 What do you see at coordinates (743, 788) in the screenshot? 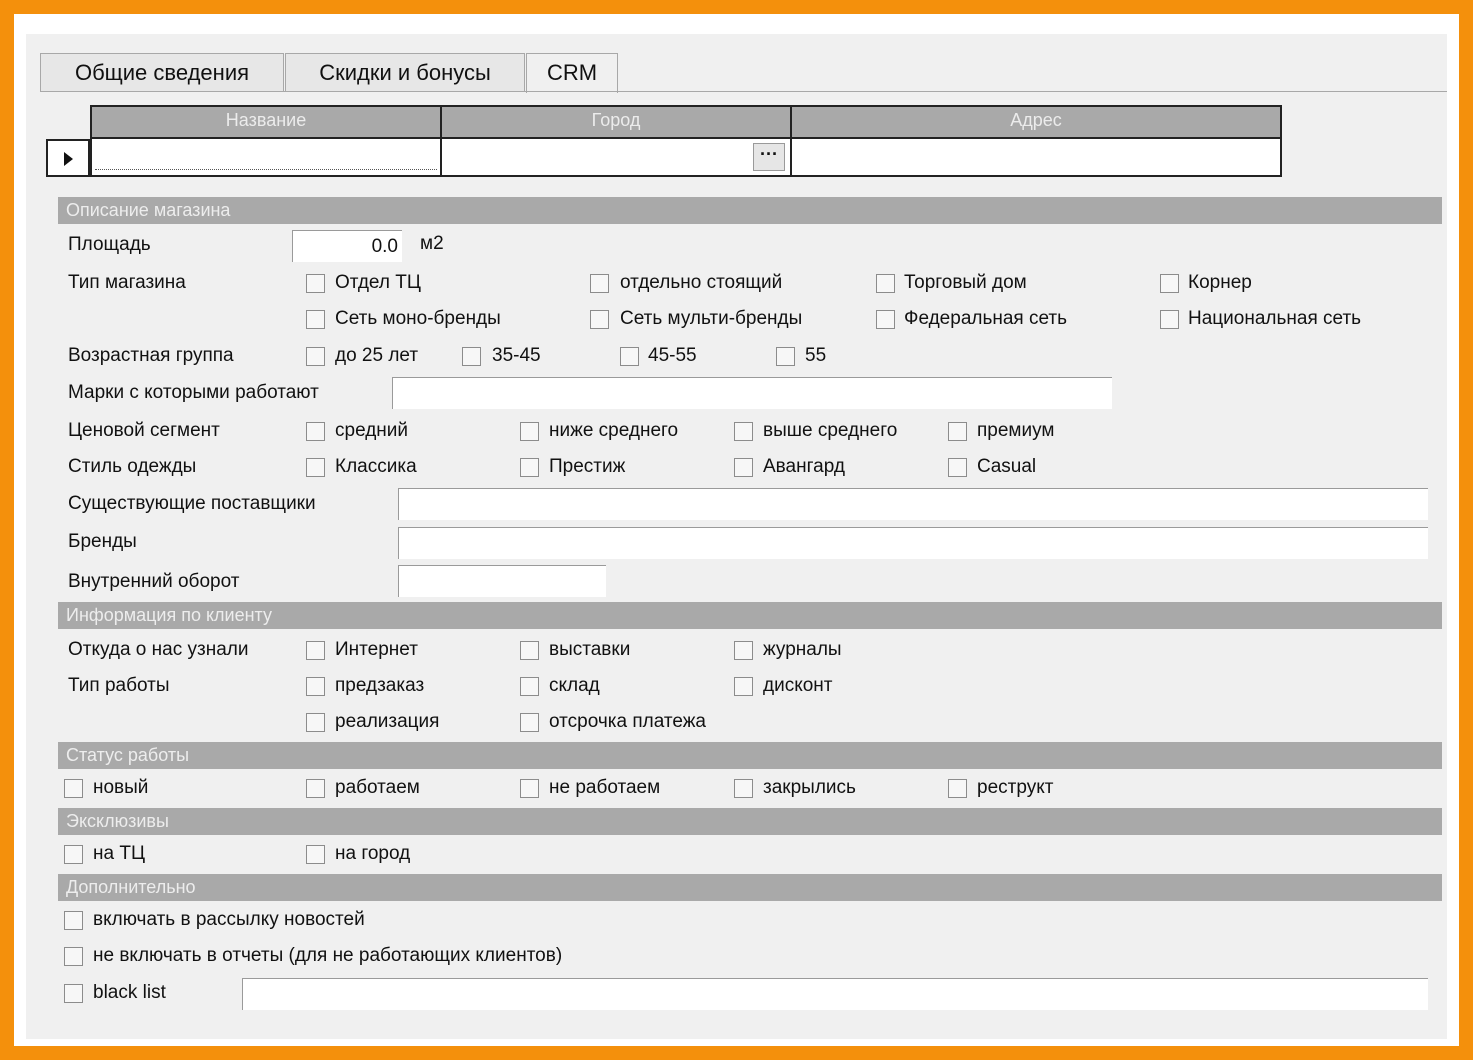
I see `status-closed-checkbox` at bounding box center [743, 788].